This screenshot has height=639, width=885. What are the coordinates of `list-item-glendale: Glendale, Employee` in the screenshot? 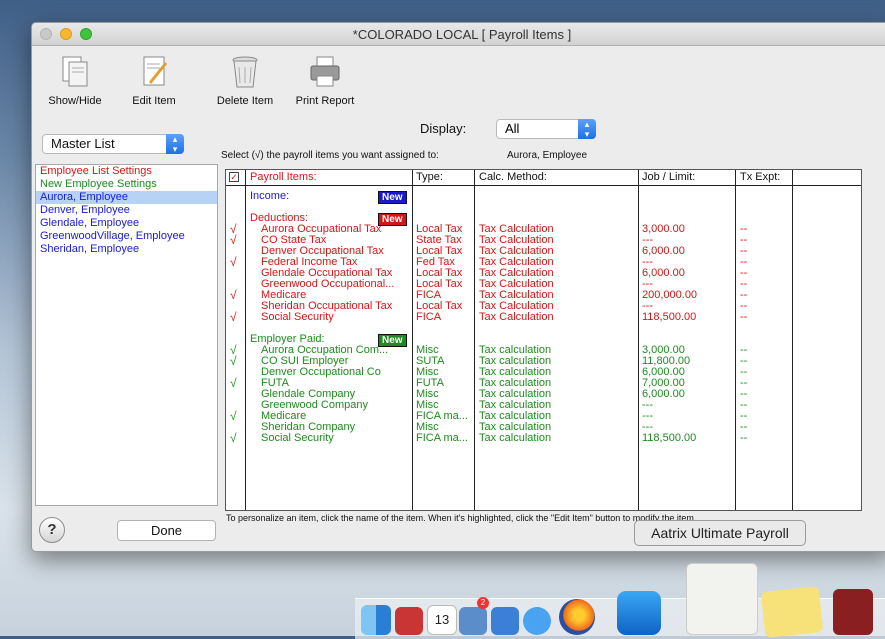 It's located at (126, 223).